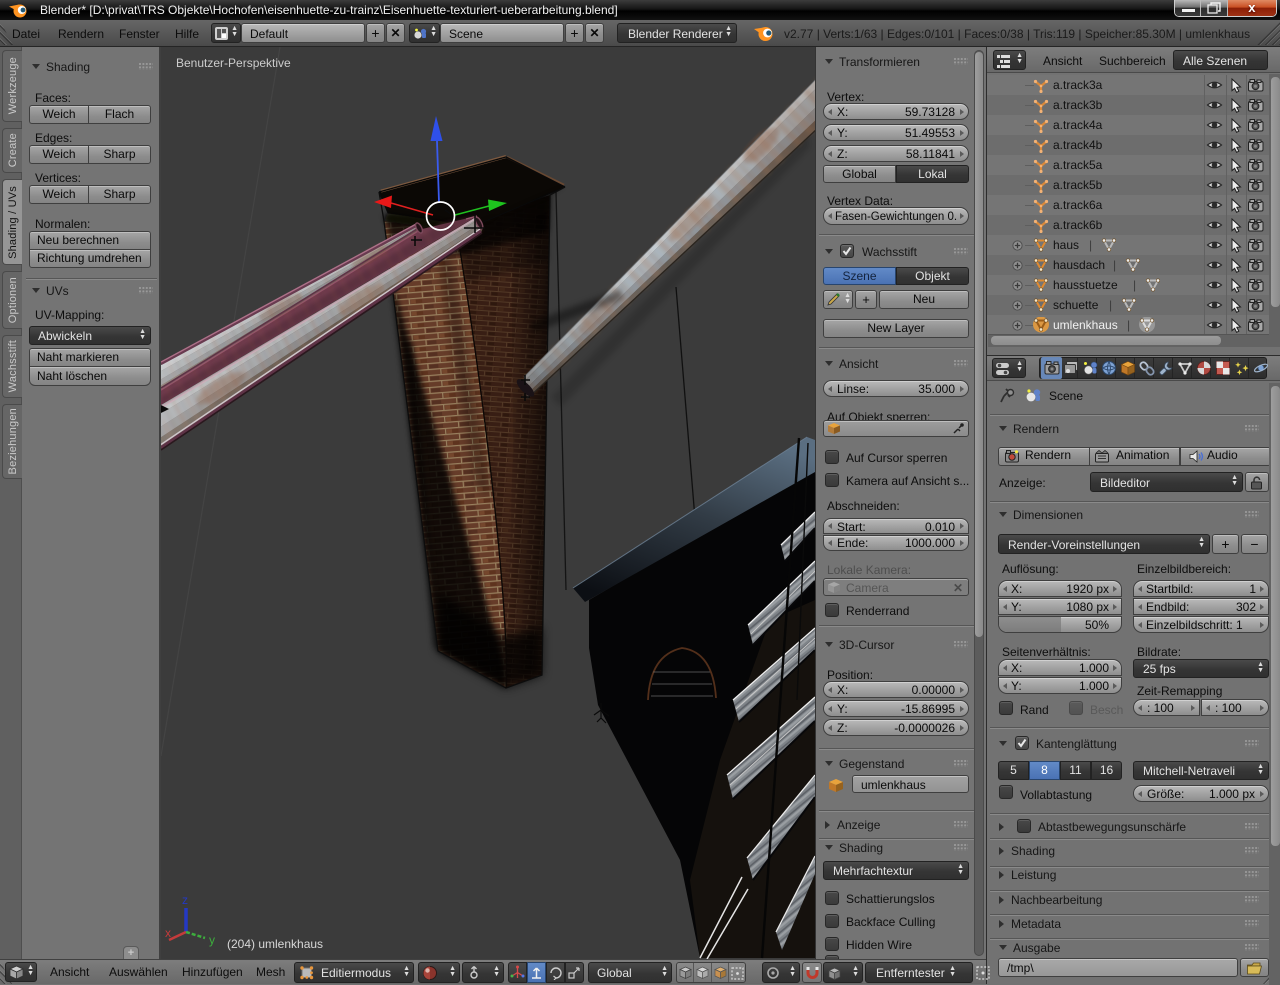 This screenshot has height=985, width=1280. Describe the element at coordinates (212, 940) in the screenshot. I see `svg-text: y` at that location.